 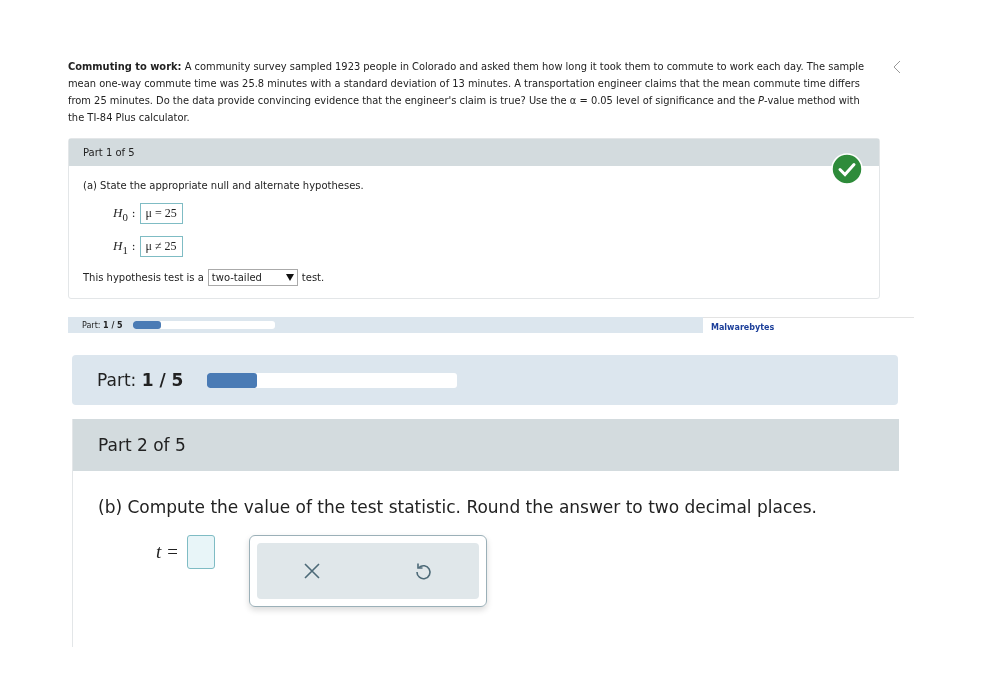 What do you see at coordinates (897, 67) in the screenshot?
I see `chevron-left-icon` at bounding box center [897, 67].